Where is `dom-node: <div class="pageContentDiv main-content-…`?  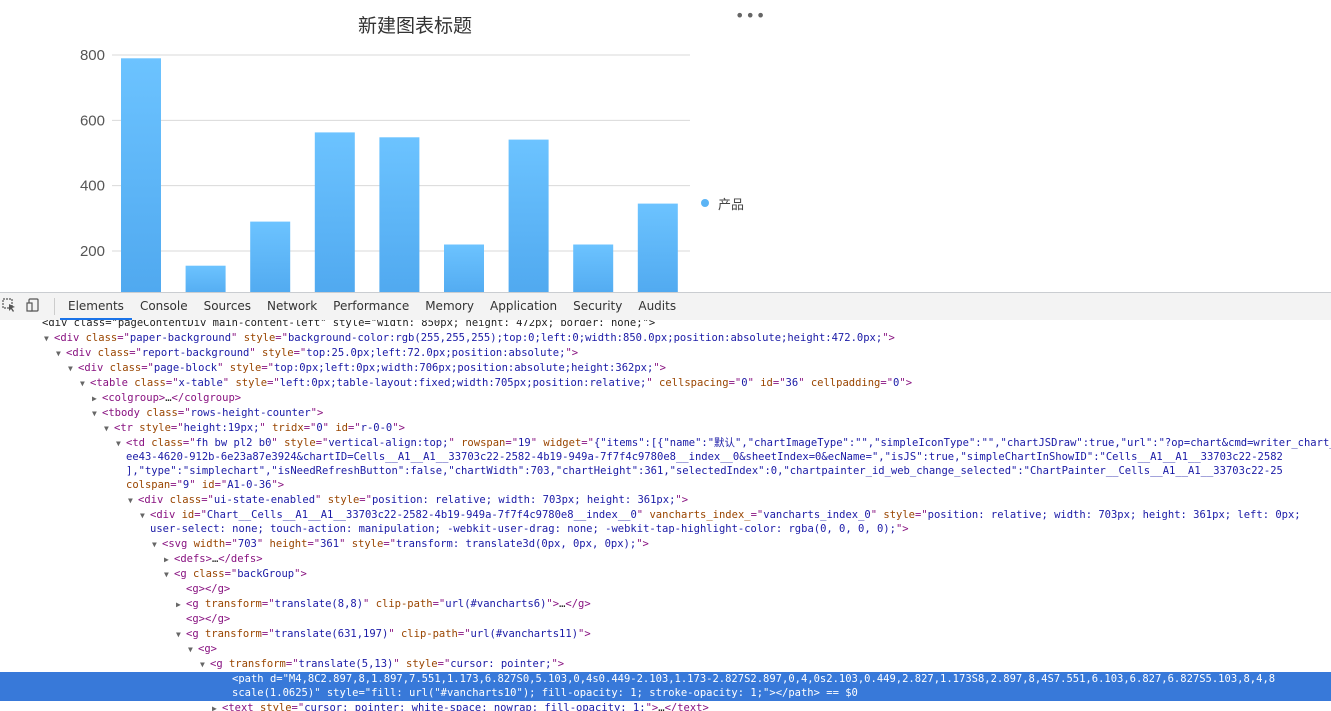 dom-node: <div class="pageContentDiv main-content-… is located at coordinates (665, 325).